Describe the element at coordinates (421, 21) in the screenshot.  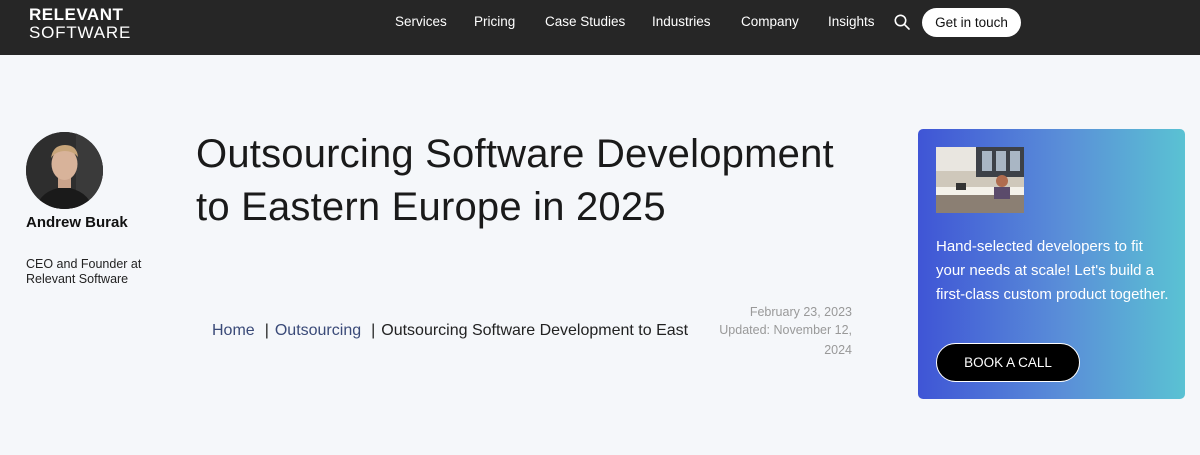
I see `nav-services: Services` at that location.